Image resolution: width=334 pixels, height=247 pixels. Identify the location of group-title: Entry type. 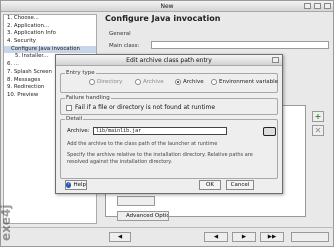
(80, 73).